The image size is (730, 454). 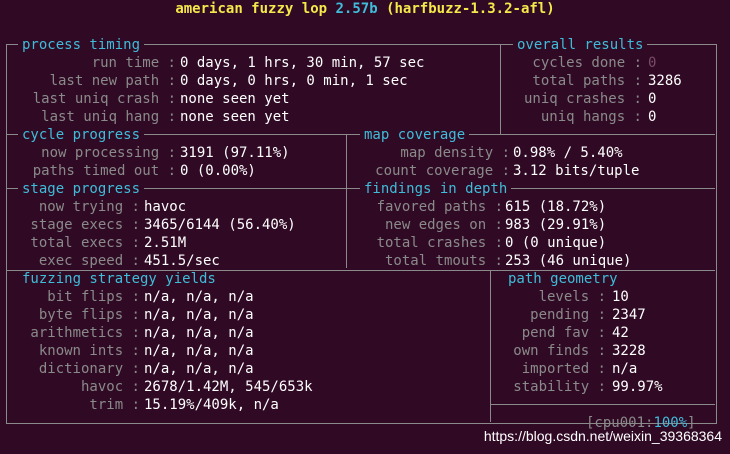 I want to click on pg-label-4: imported :, so click(x=563, y=369).